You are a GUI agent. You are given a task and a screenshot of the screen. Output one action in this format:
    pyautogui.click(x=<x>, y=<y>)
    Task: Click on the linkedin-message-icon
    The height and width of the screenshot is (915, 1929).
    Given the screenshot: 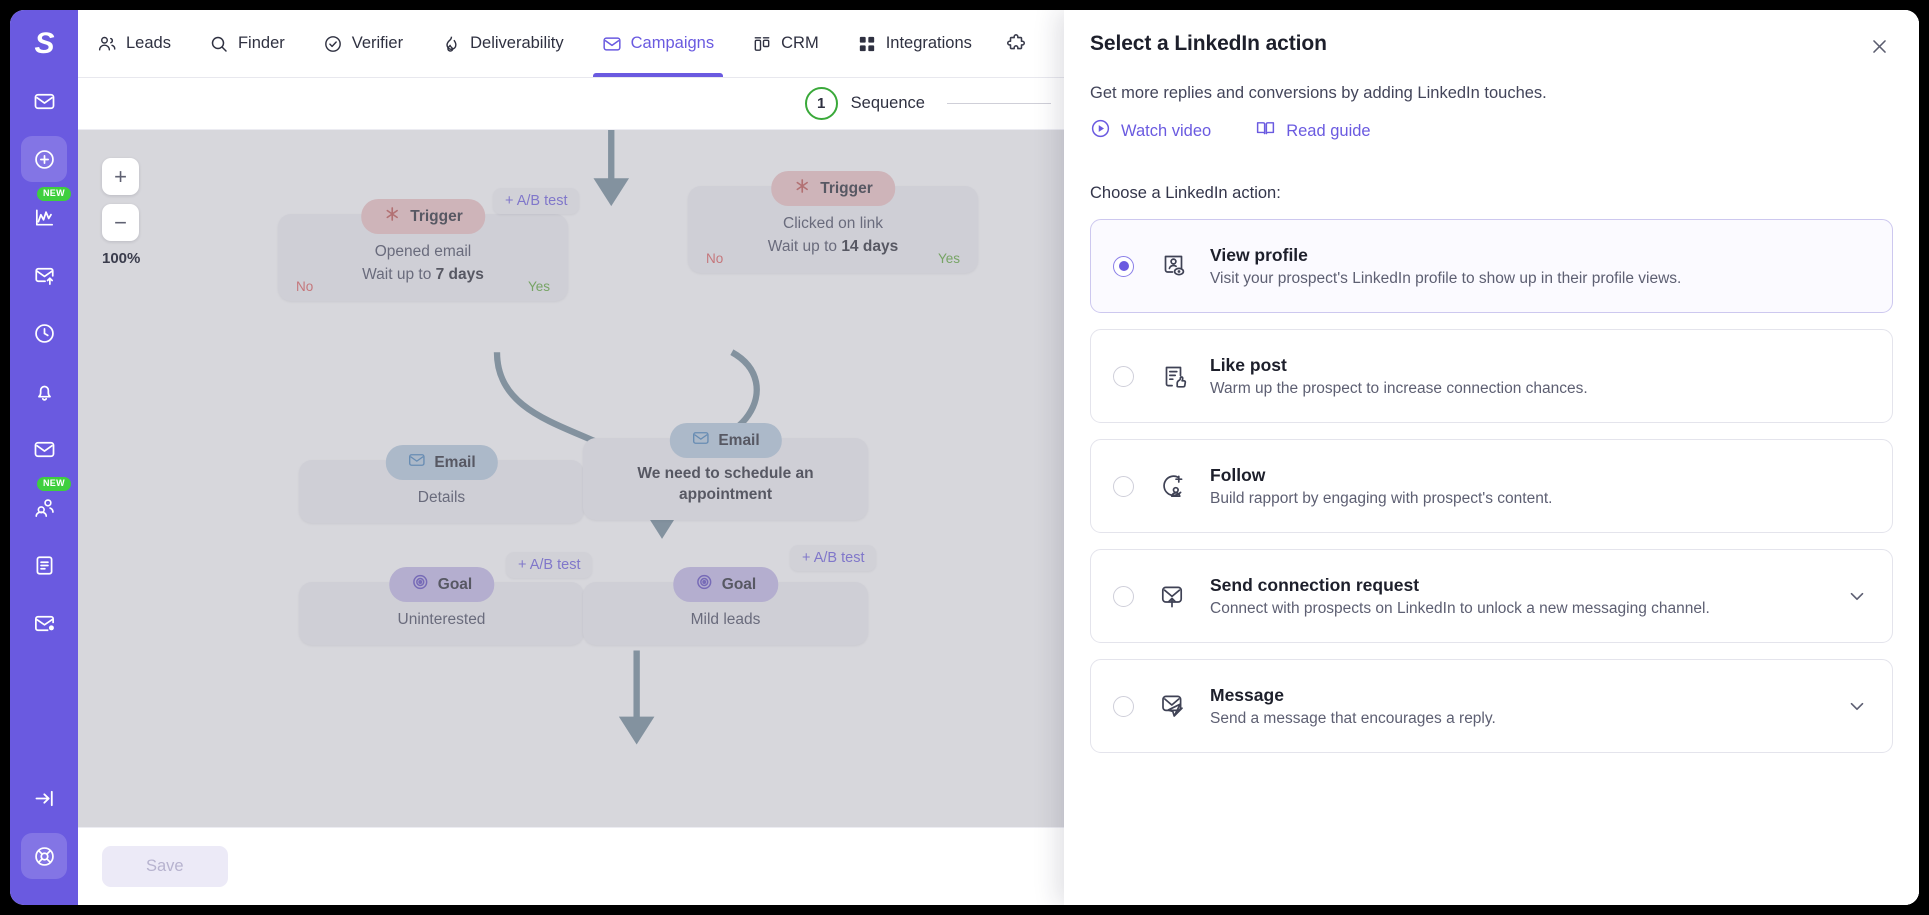 What is the action you would take?
    pyautogui.click(x=1172, y=706)
    